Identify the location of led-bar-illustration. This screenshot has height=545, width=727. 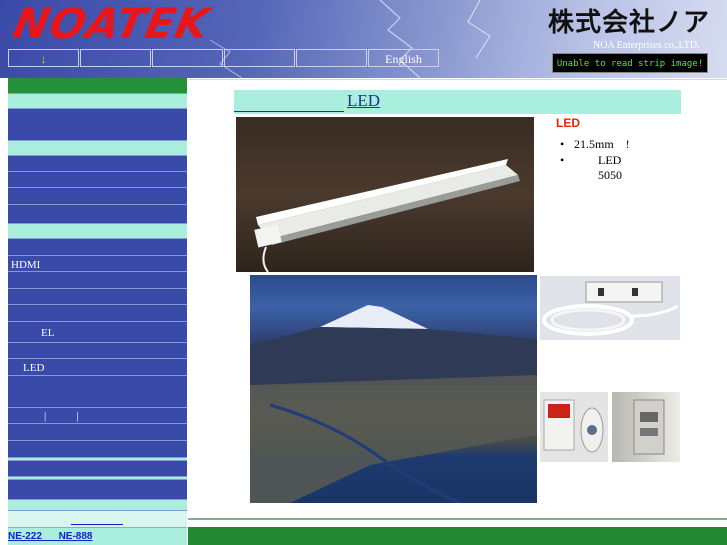
(387, 215).